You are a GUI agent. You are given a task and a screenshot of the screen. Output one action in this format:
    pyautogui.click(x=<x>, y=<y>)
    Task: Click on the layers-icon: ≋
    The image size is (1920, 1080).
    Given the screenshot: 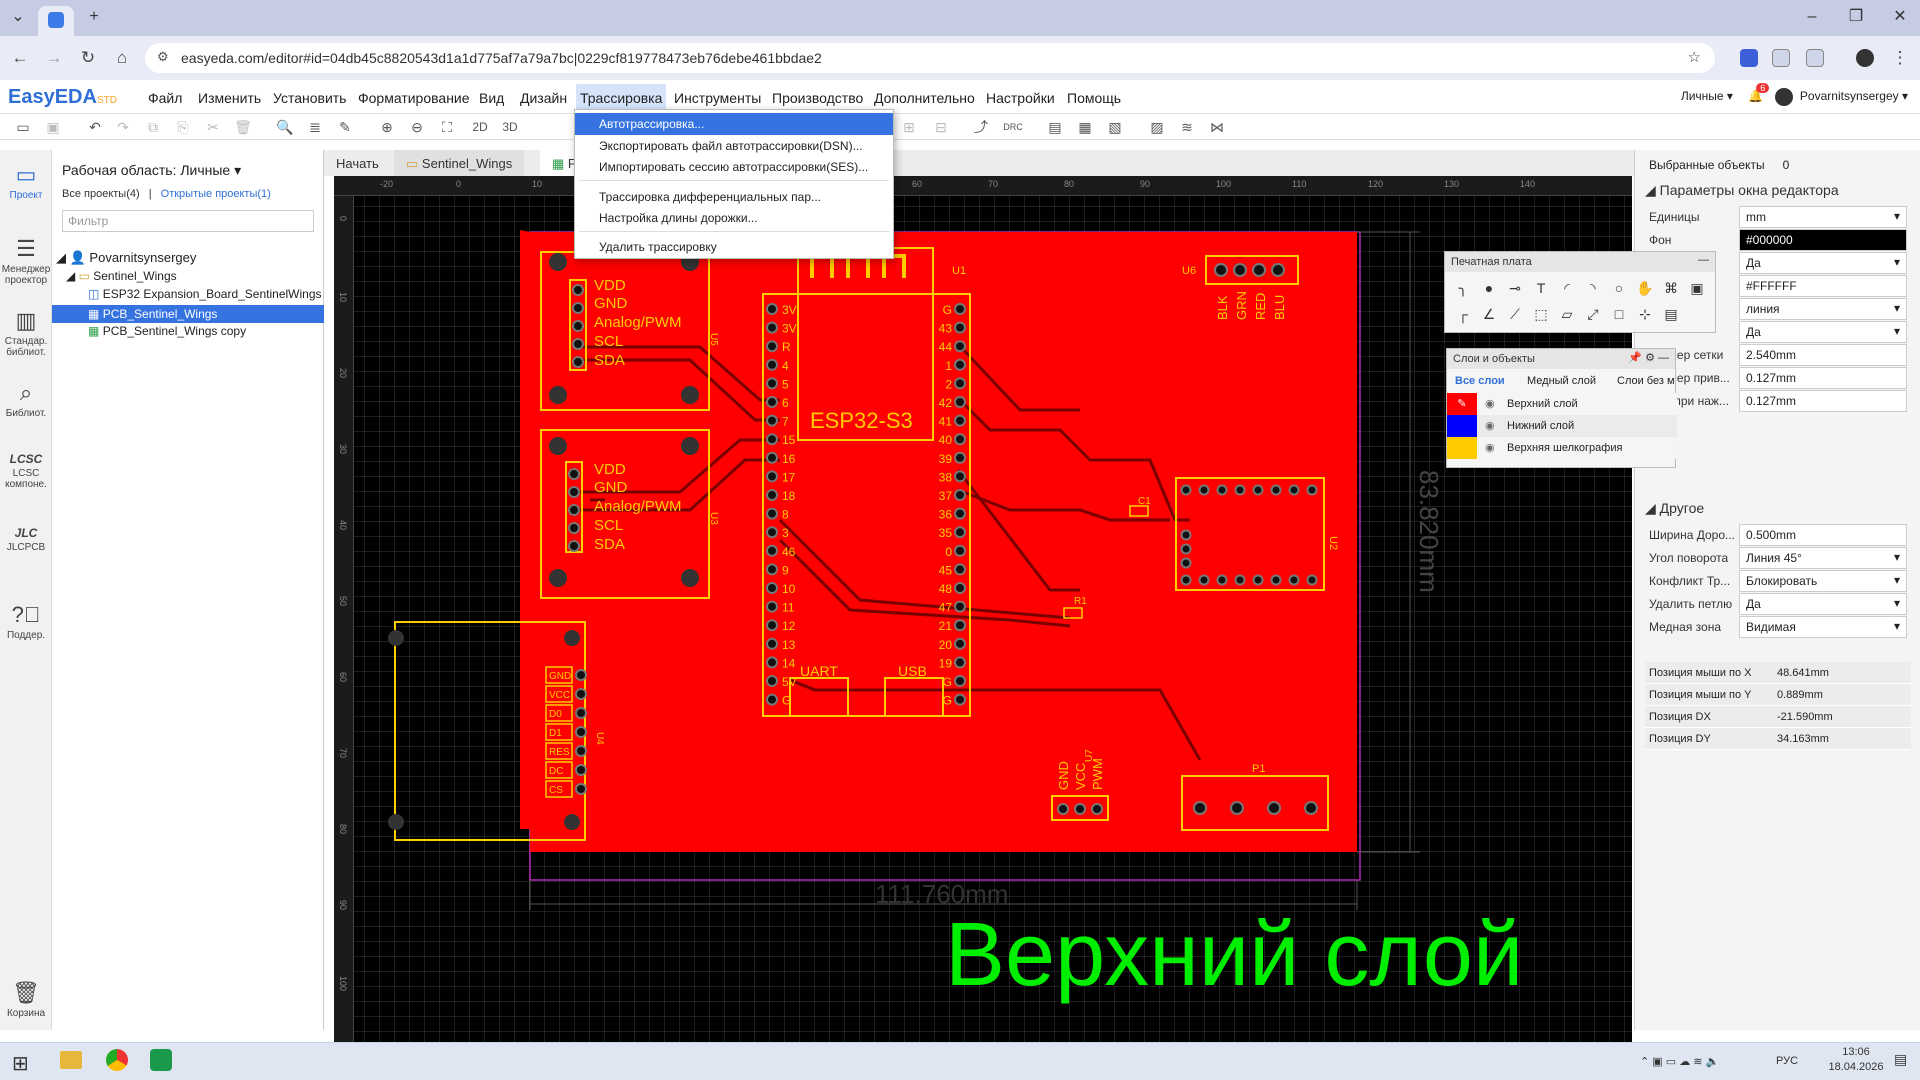 What is the action you would take?
    pyautogui.click(x=1187, y=127)
    